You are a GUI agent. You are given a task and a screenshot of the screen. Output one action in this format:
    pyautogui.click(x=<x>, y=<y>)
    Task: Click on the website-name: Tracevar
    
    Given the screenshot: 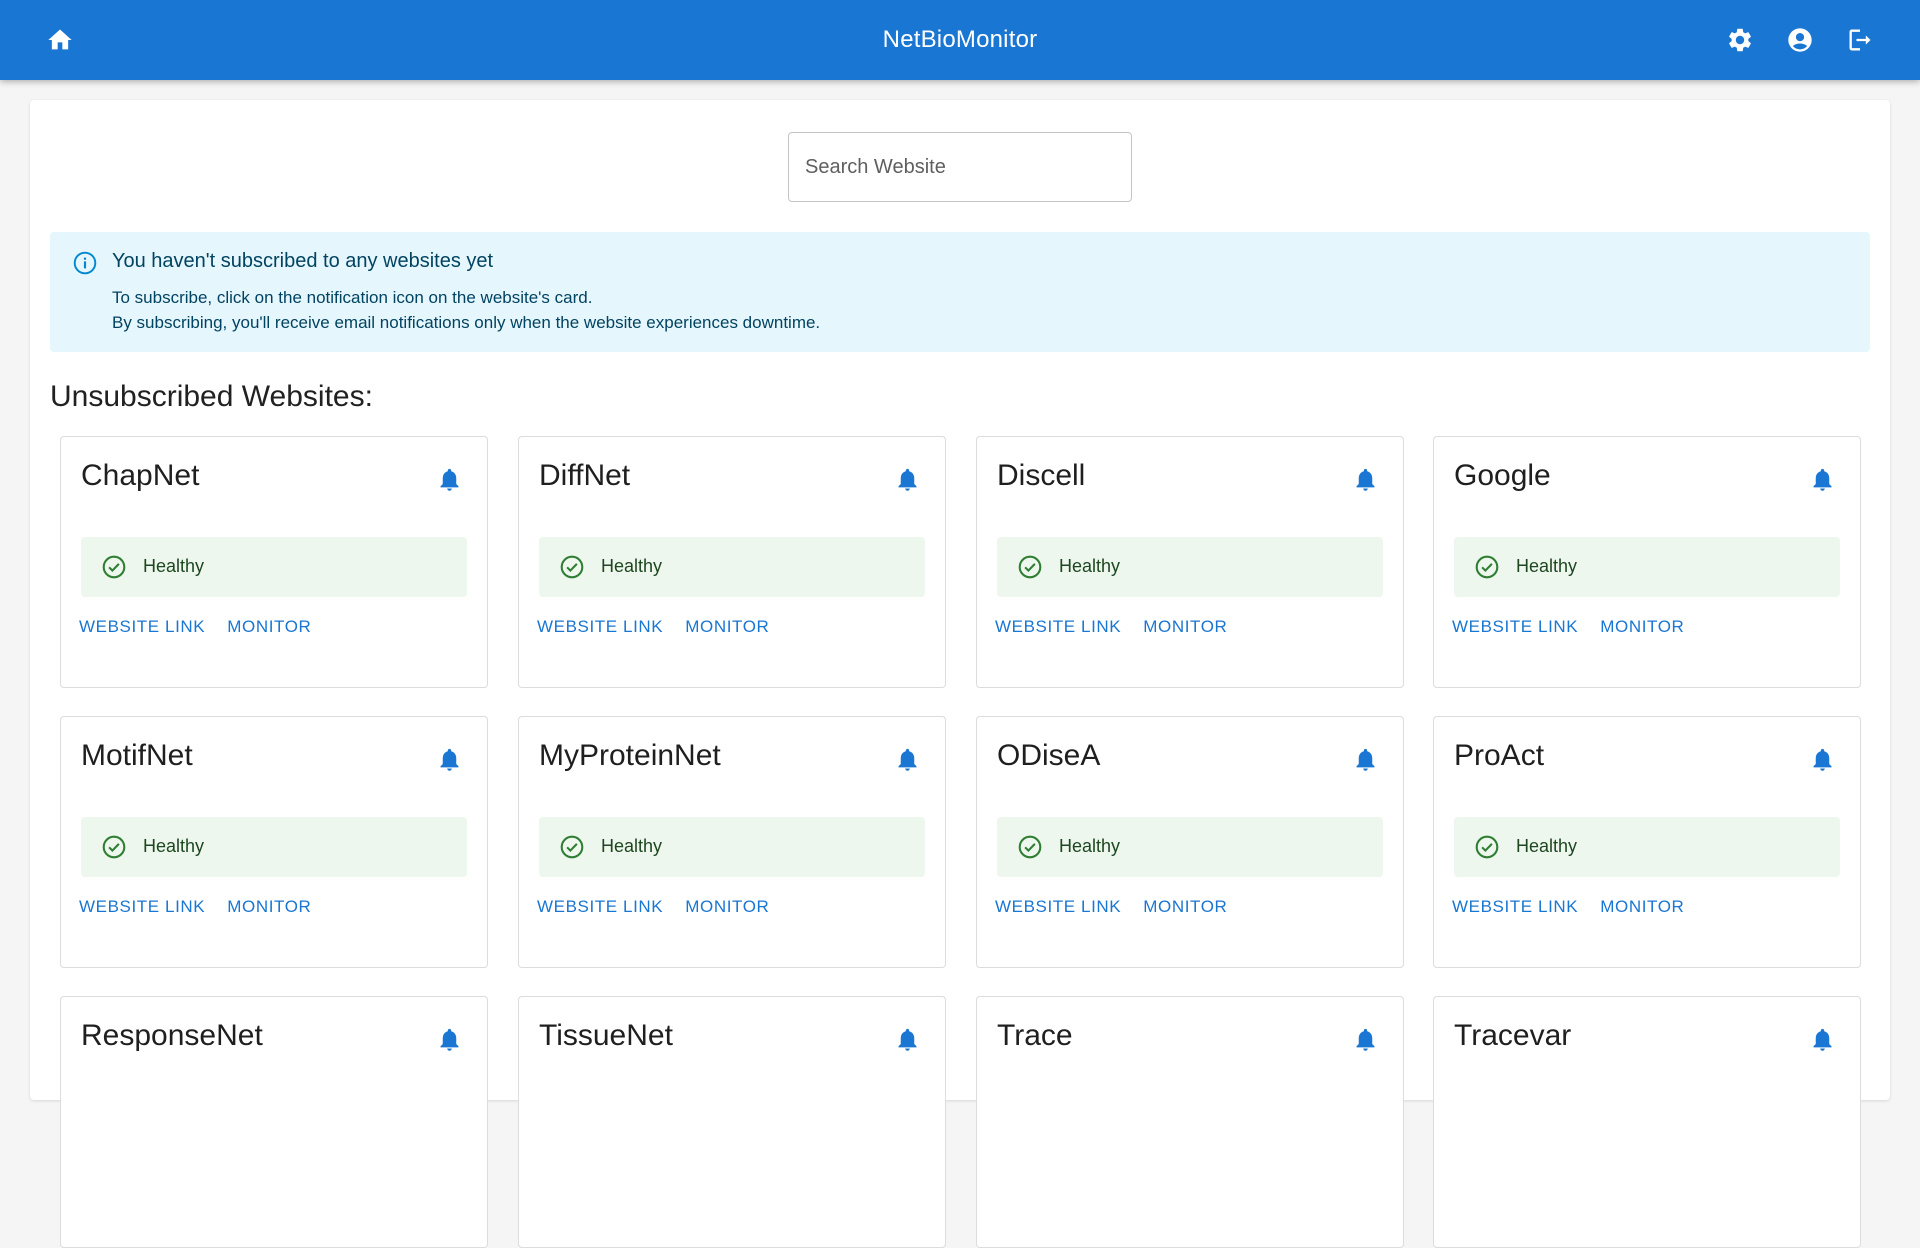 What is the action you would take?
    pyautogui.click(x=1513, y=1035)
    